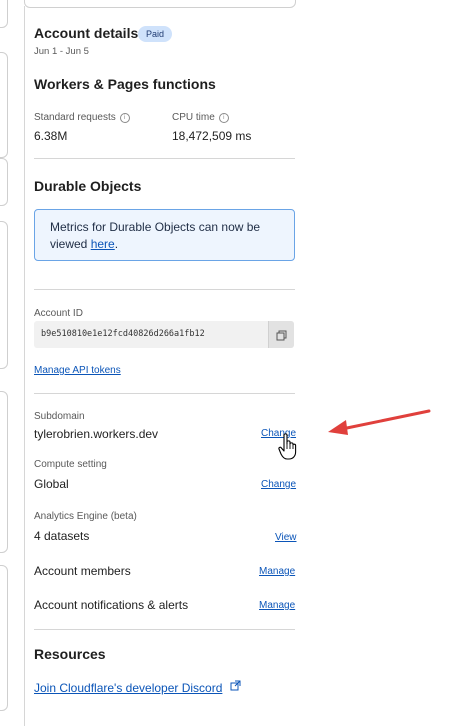  What do you see at coordinates (123, 334) in the screenshot?
I see `account-id-value: b9e510810e1e12fcd40826d266a1fb12` at bounding box center [123, 334].